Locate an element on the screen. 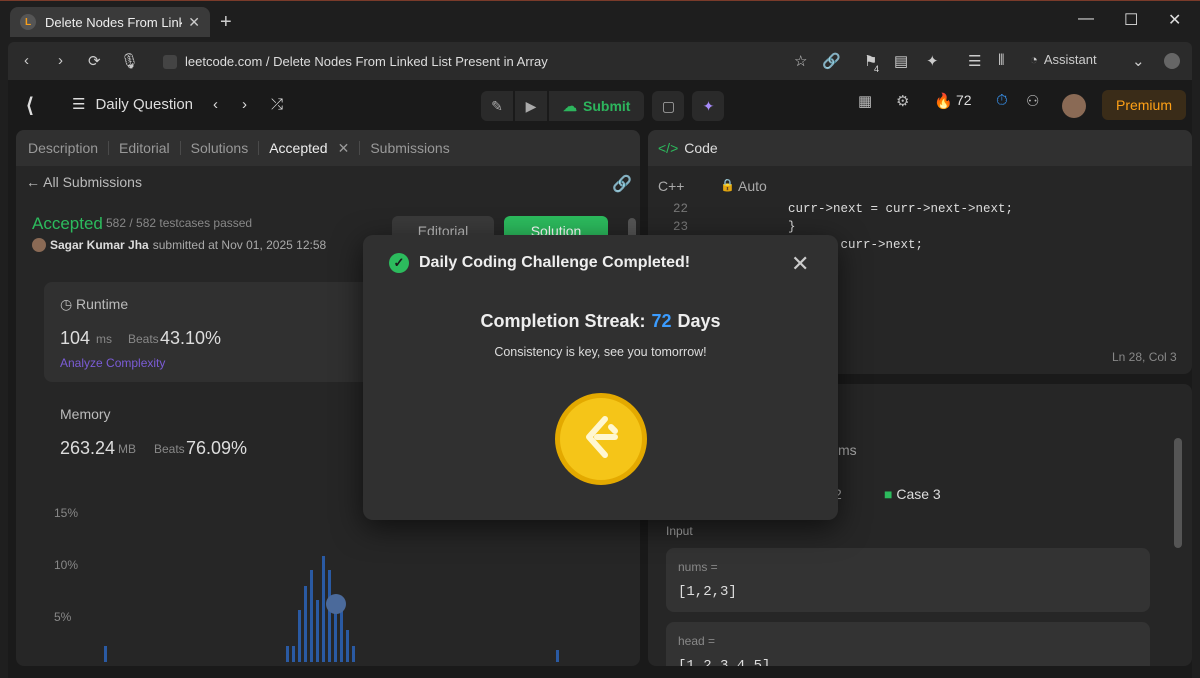  daily-question-nav: ☰ Daily Question ‹ › ⤮ is located at coordinates (177, 104).